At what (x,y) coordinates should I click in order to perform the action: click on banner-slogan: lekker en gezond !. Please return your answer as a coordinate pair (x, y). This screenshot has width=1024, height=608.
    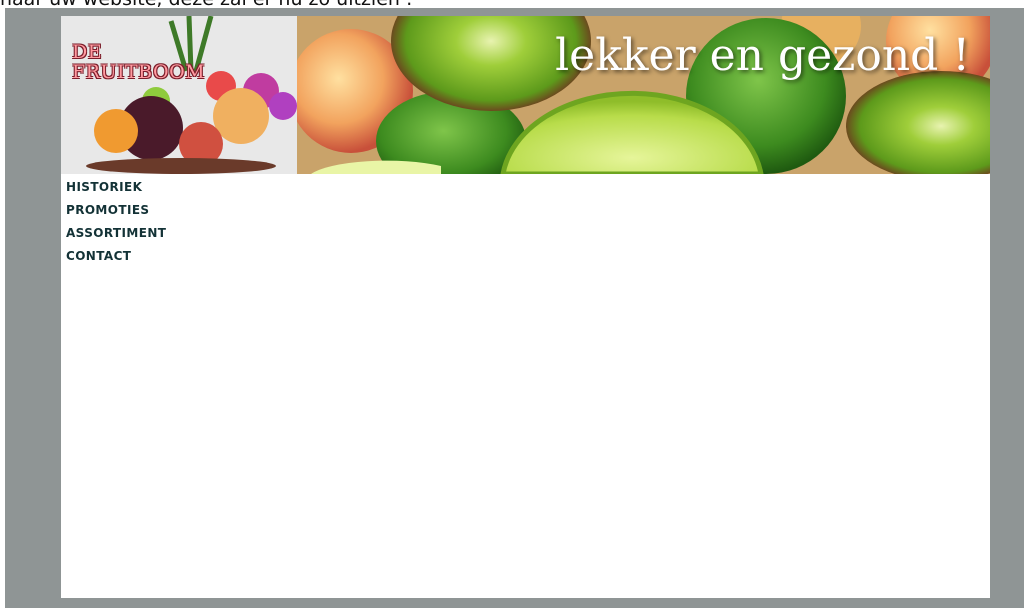
    Looking at the image, I should click on (762, 55).